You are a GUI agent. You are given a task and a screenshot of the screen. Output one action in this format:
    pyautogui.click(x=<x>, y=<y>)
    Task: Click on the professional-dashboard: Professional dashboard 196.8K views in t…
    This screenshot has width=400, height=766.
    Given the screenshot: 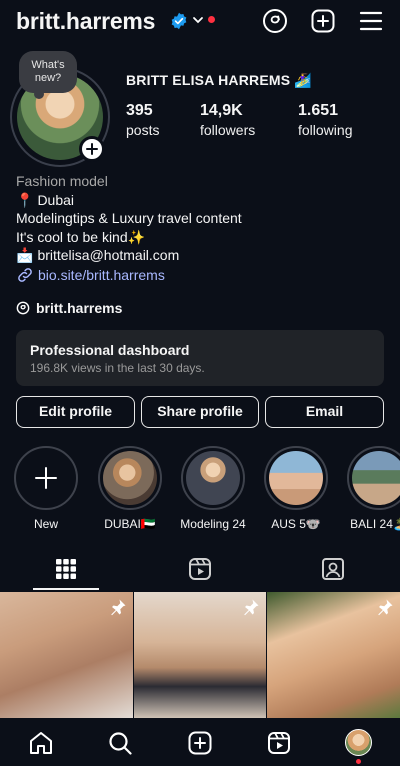 What is the action you would take?
    pyautogui.click(x=200, y=358)
    